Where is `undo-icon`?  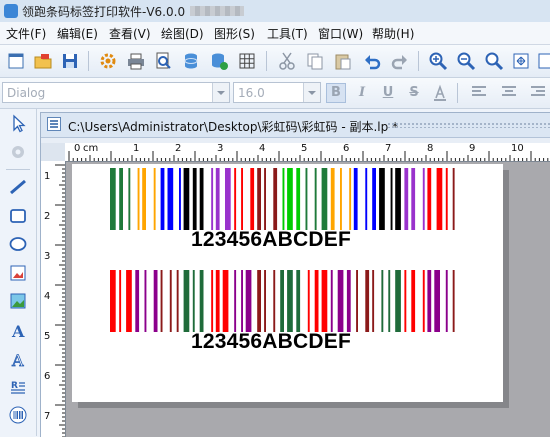
undo-icon is located at coordinates (372, 61).